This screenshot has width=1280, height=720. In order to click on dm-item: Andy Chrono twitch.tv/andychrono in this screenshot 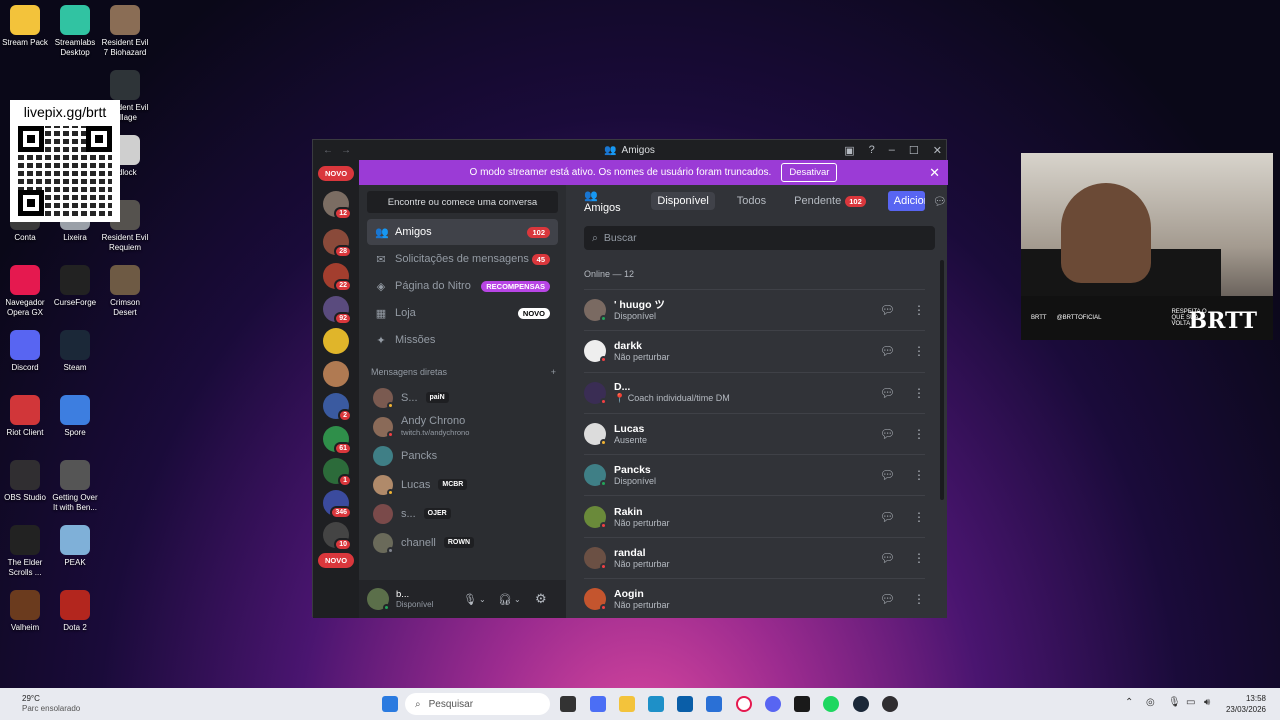, I will do `click(462, 426)`.